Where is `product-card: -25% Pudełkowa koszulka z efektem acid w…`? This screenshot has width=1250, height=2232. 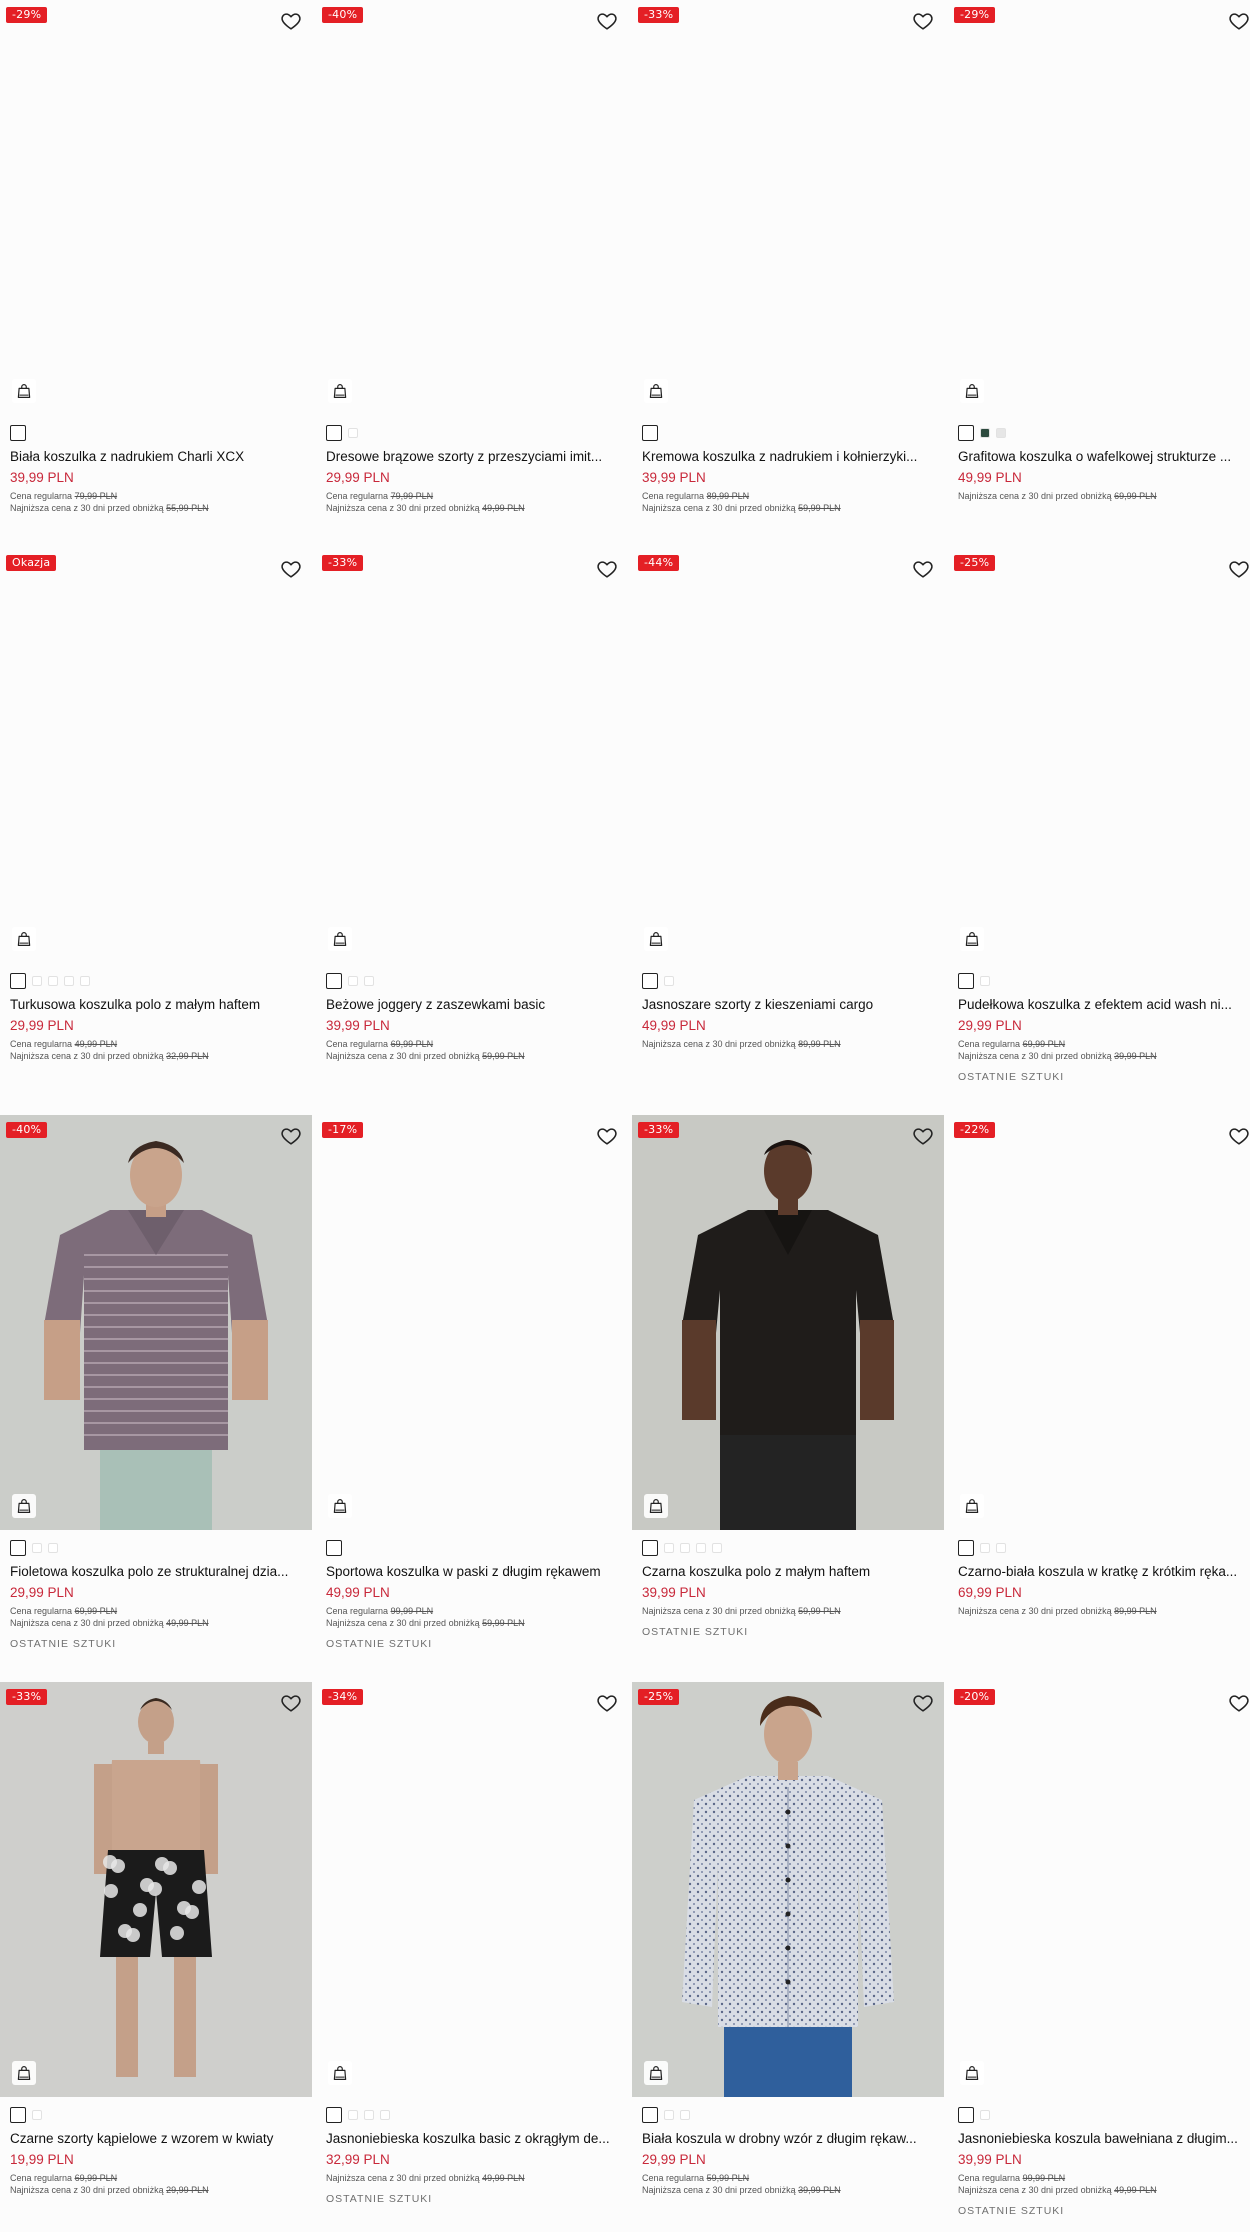 product-card: -25% Pudełkowa koszulka z efektem acid w… is located at coordinates (1099, 816).